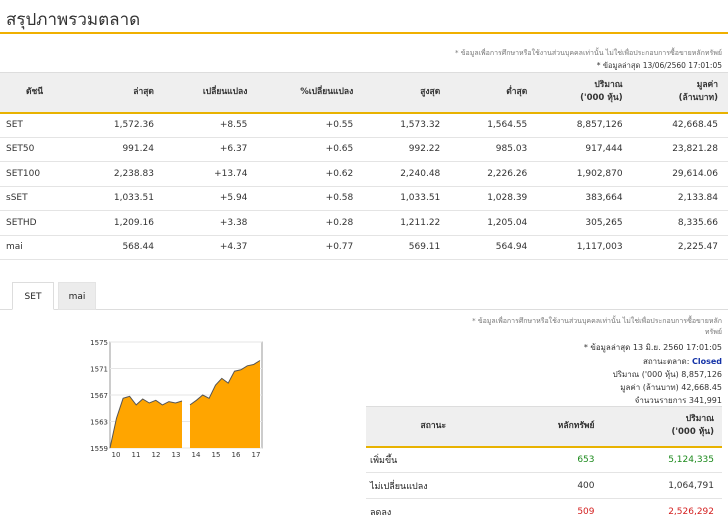 This screenshot has height=524, width=728. What do you see at coordinates (585, 247) in the screenshot?
I see `volume-value: 1,117,003` at bounding box center [585, 247].